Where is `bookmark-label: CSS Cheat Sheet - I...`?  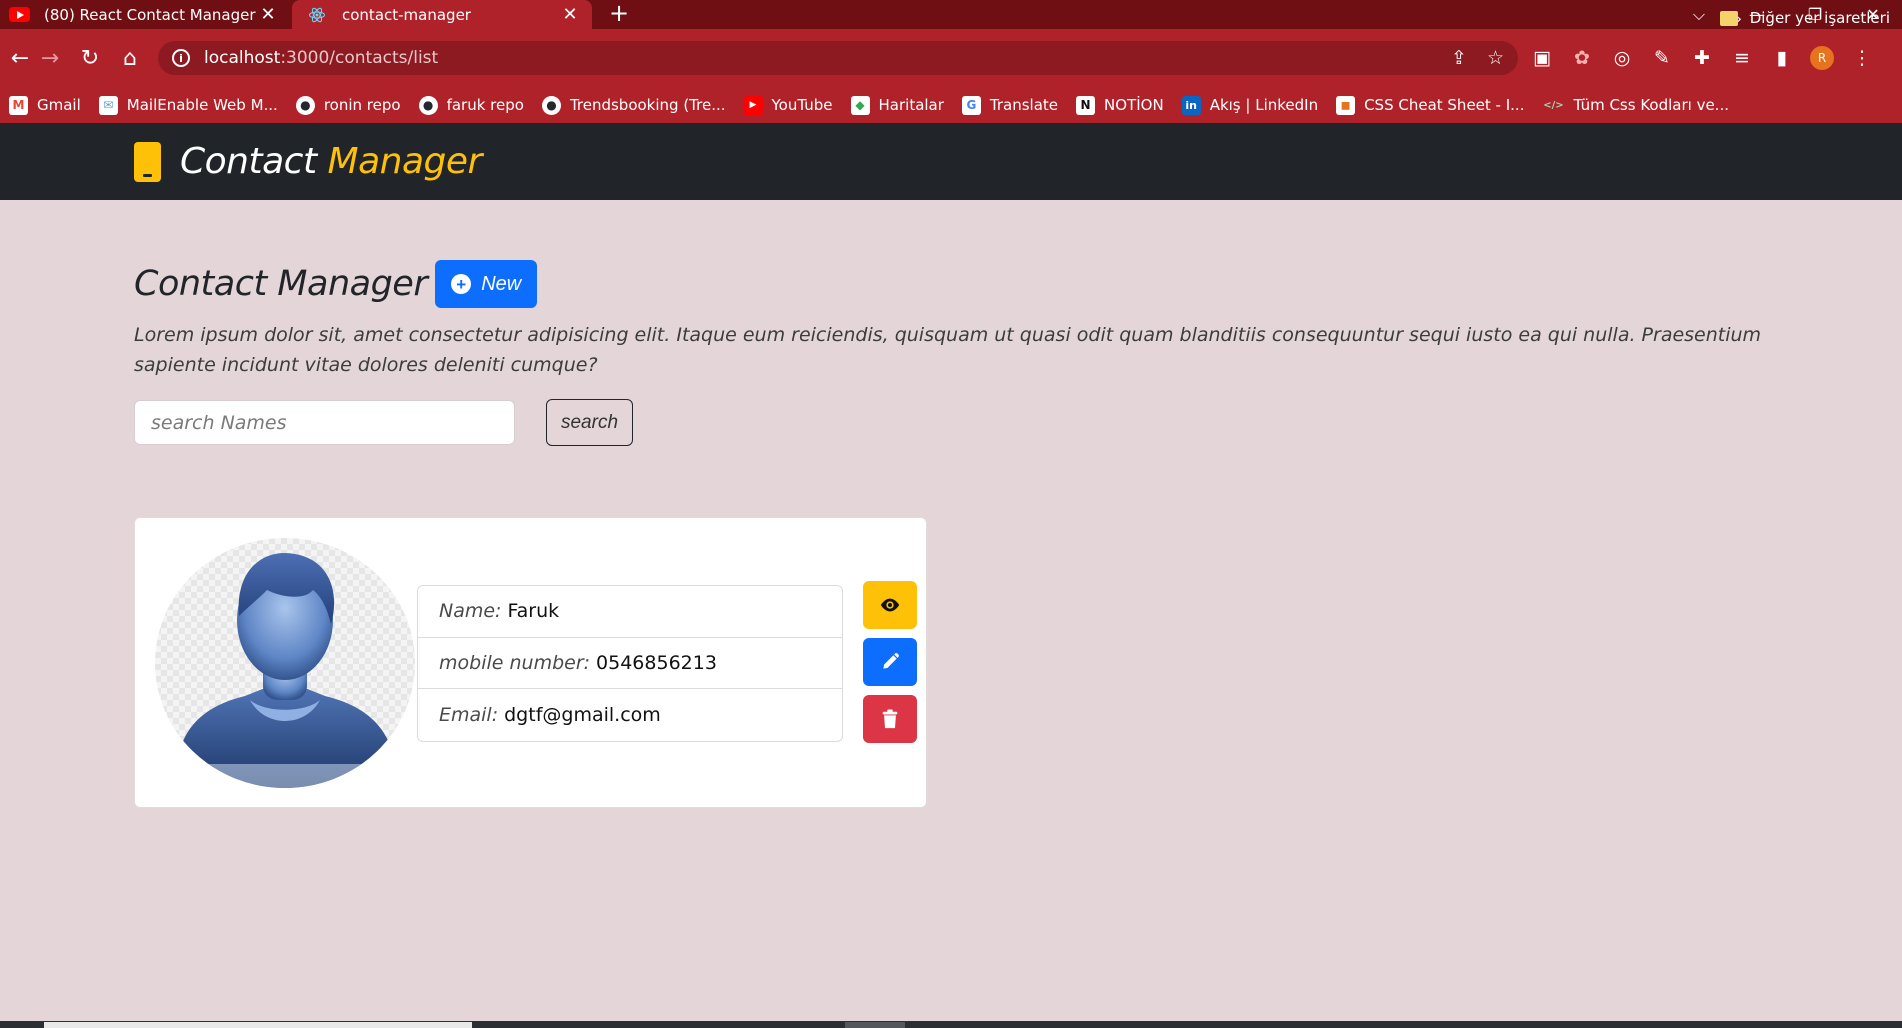 bookmark-label: CSS Cheat Sheet - I... is located at coordinates (1444, 105).